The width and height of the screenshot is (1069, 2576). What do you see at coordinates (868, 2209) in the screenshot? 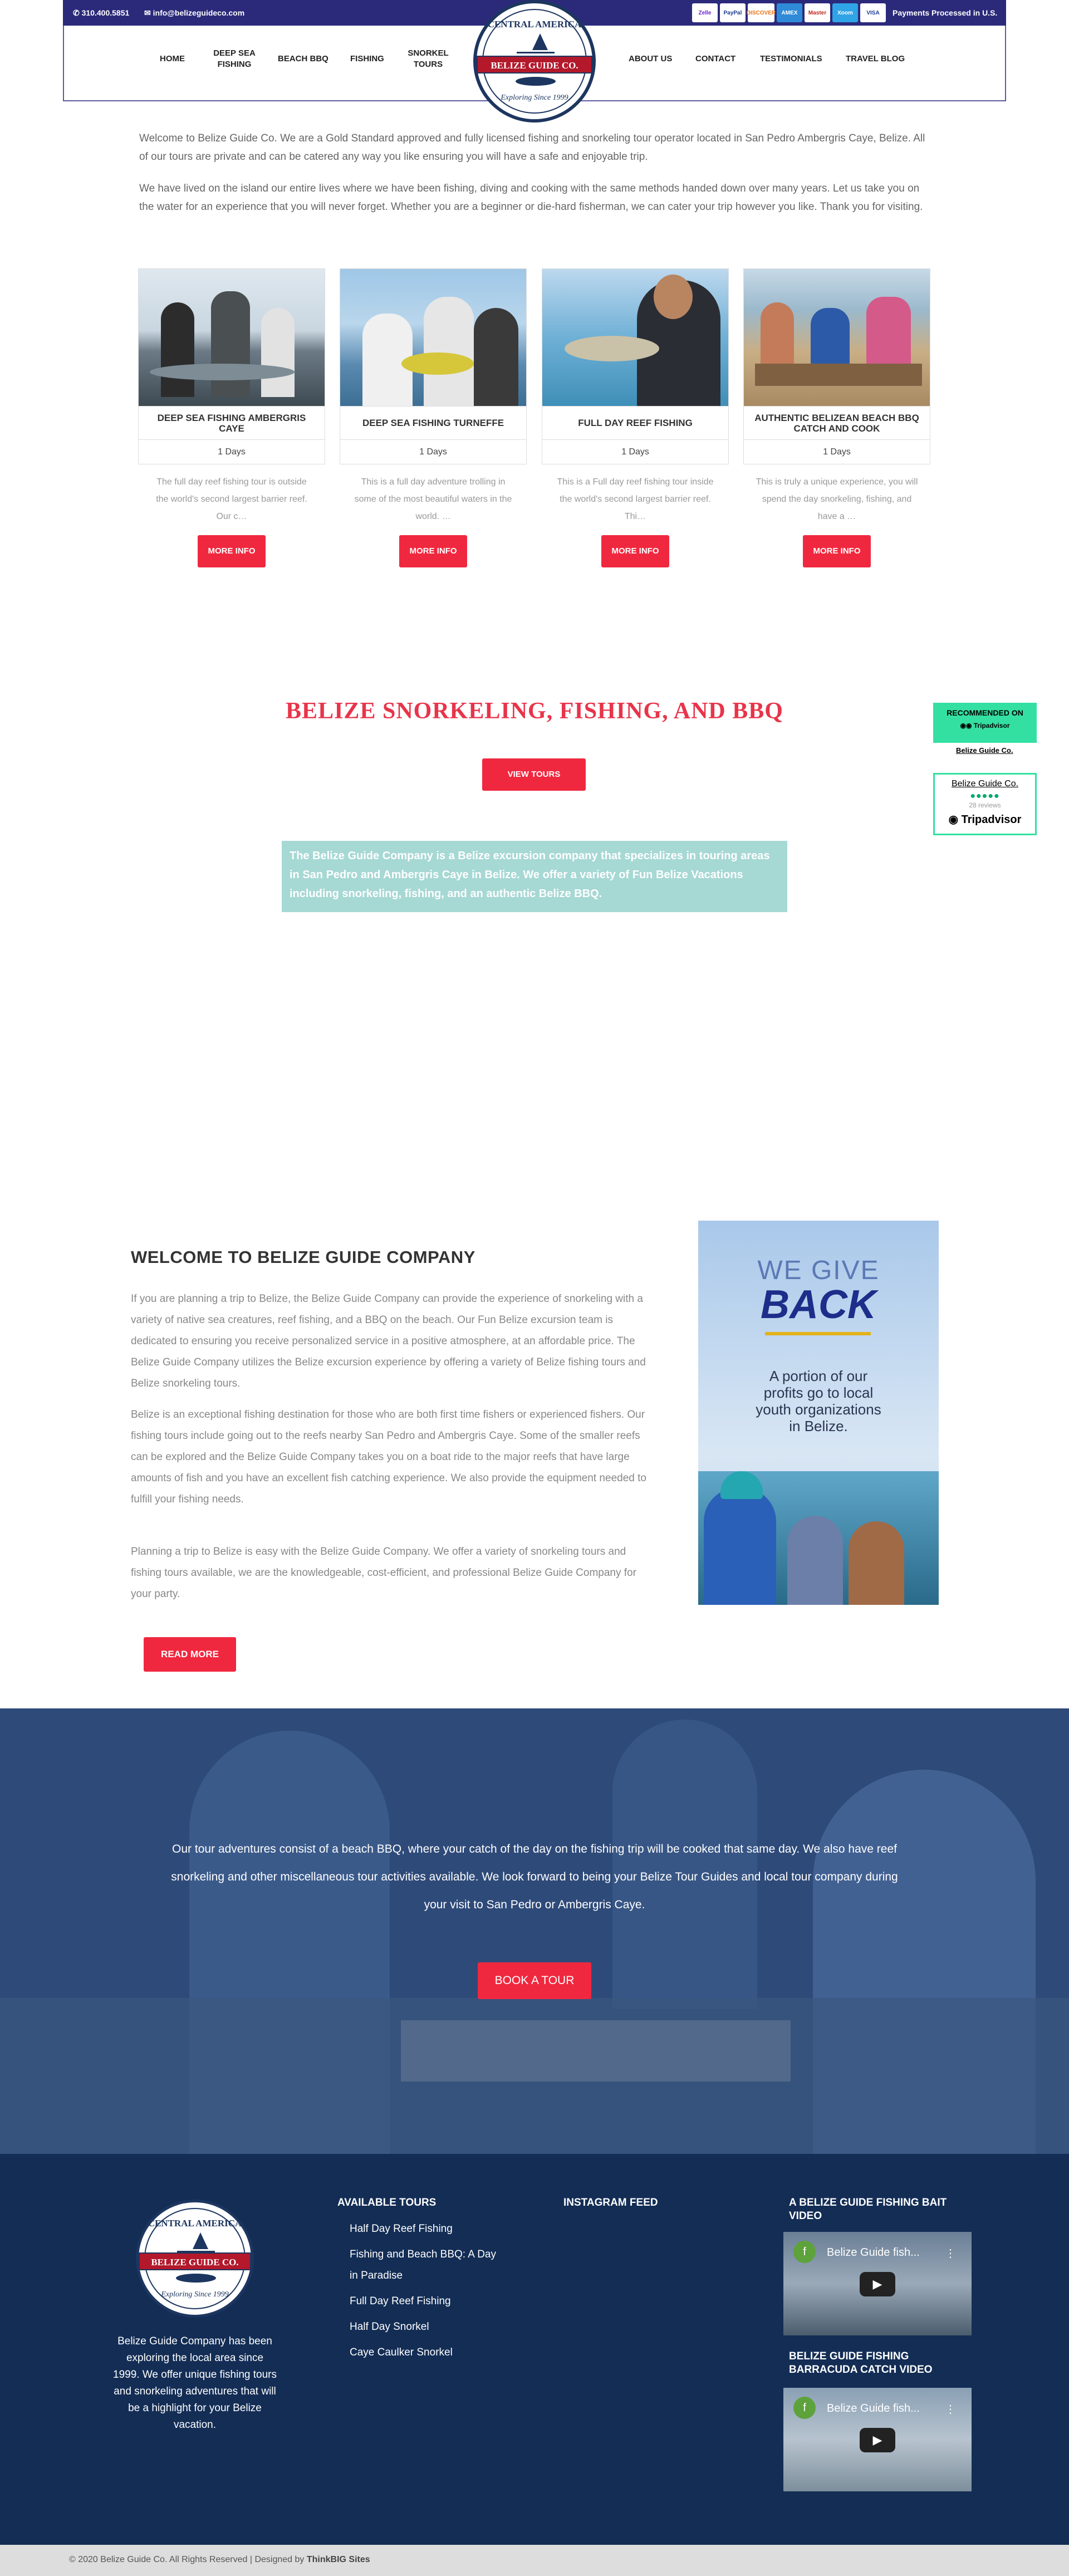
I see `video-1-heading: A BELIZE GUIDE FISHING BAIT VIDEO` at bounding box center [868, 2209].